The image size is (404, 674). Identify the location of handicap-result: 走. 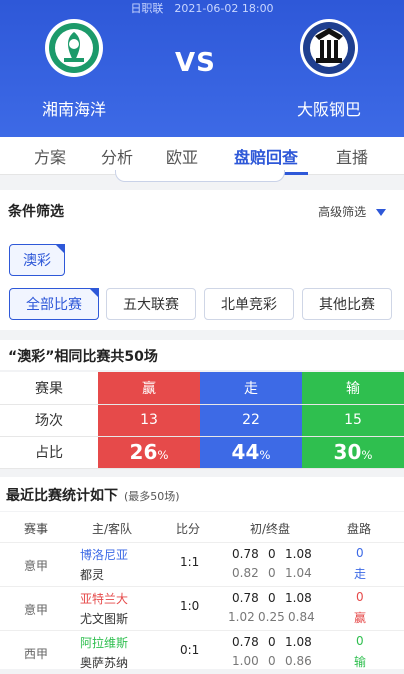
(360, 574).